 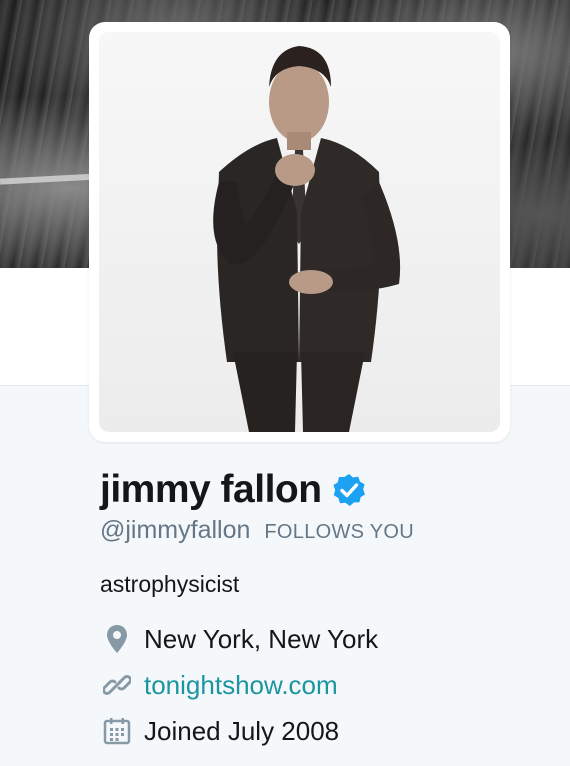 What do you see at coordinates (330, 490) in the screenshot?
I see `name-row: jimmy fallon` at bounding box center [330, 490].